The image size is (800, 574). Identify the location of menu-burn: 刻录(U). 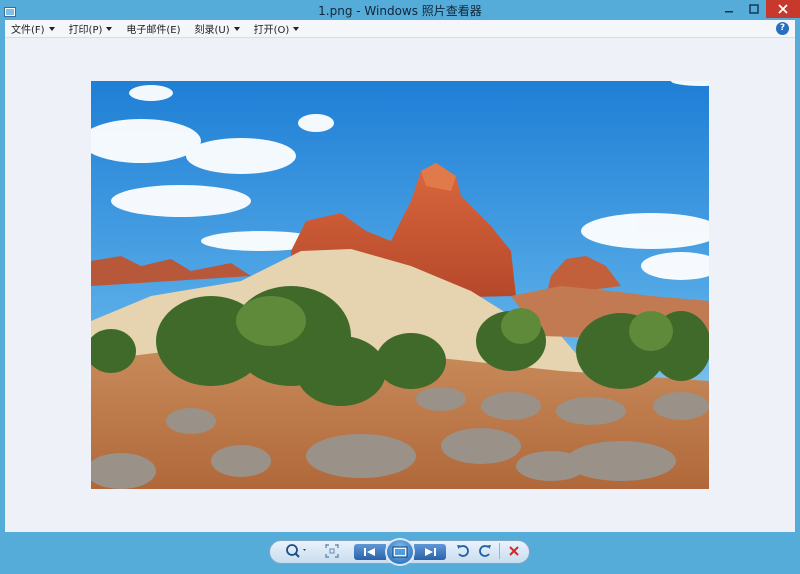
(218, 29).